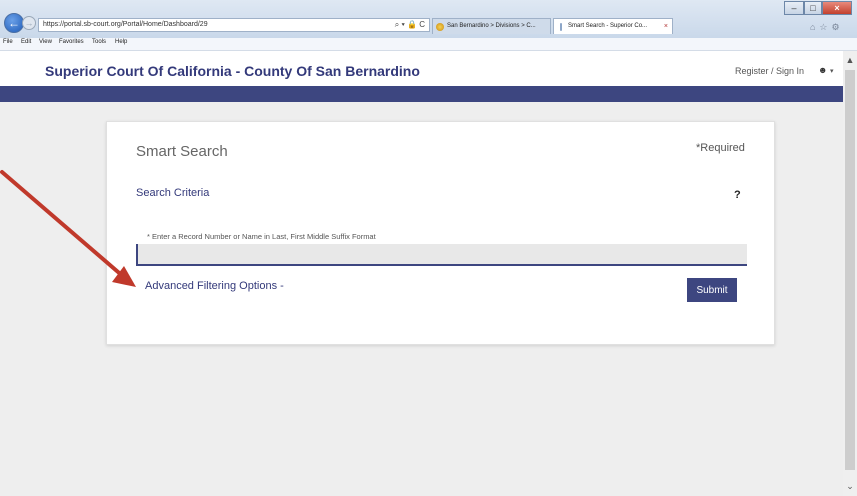 The width and height of the screenshot is (857, 496). I want to click on register-signin-link: Register / Sign In, so click(769, 71).